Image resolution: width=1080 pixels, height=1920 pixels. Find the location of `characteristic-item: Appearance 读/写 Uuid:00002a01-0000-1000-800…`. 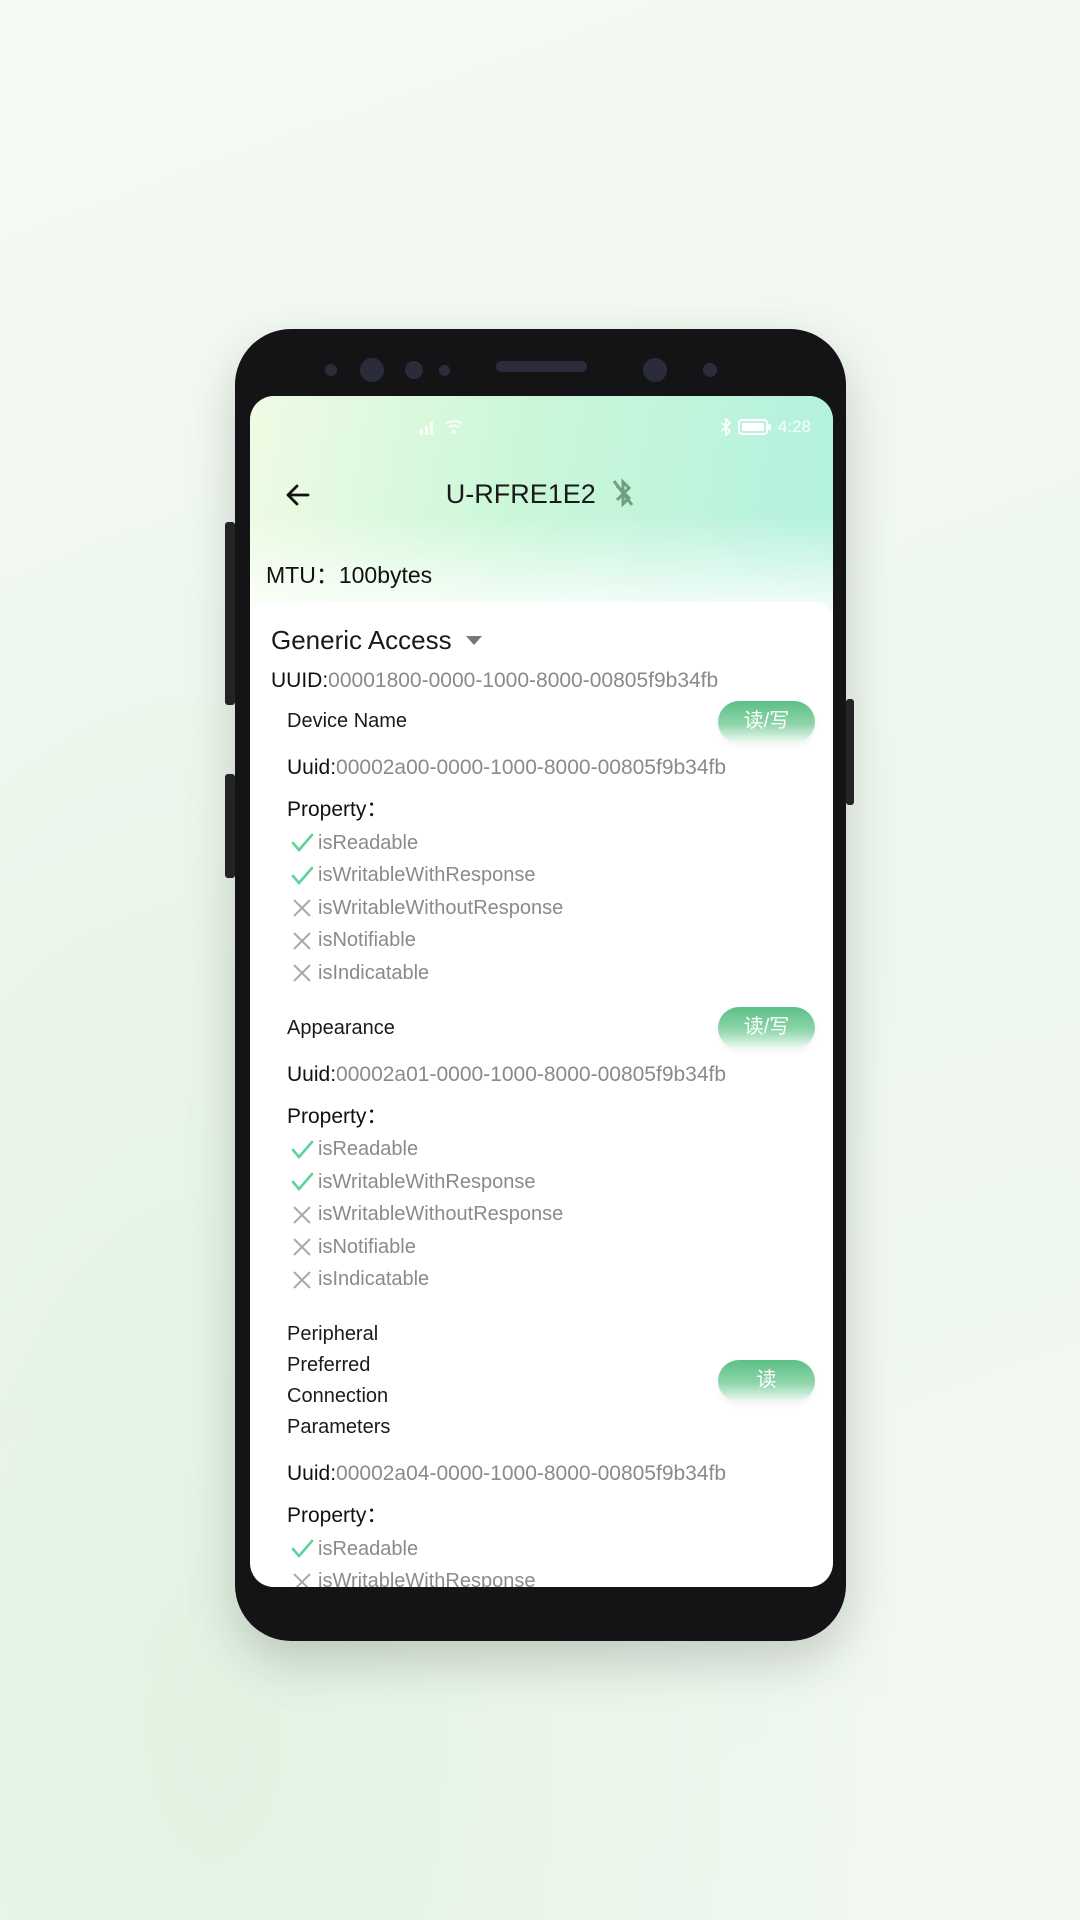

characteristic-item: Appearance 读/写 Uuid:00002a01-0000-1000-800… is located at coordinates (551, 1152).